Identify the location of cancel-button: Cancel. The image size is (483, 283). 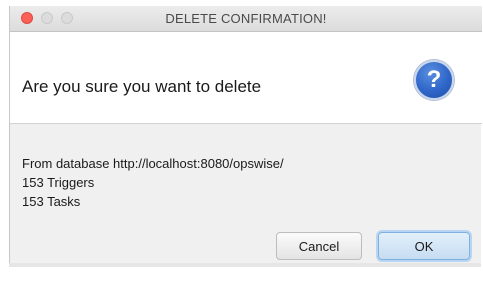
(319, 246).